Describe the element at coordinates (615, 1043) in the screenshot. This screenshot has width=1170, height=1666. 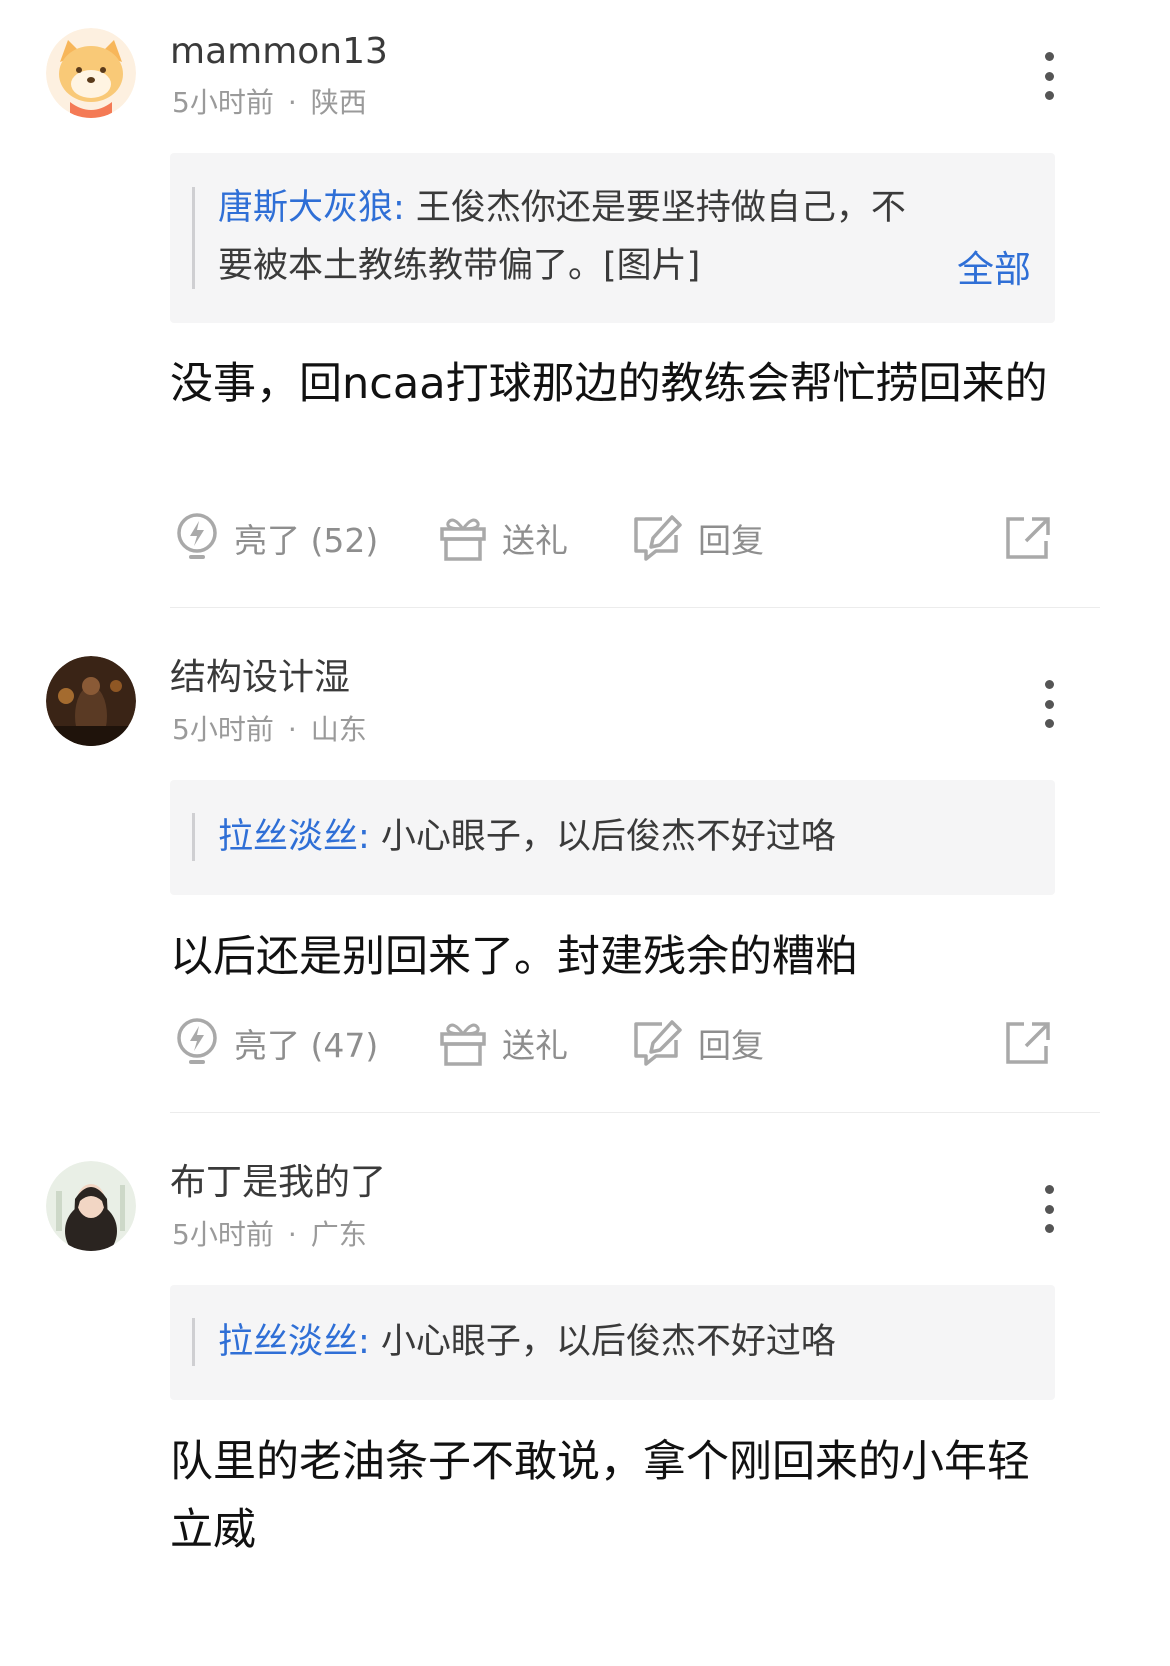
I see `comment-actions: 亮了 (47) 送礼 回复` at that location.